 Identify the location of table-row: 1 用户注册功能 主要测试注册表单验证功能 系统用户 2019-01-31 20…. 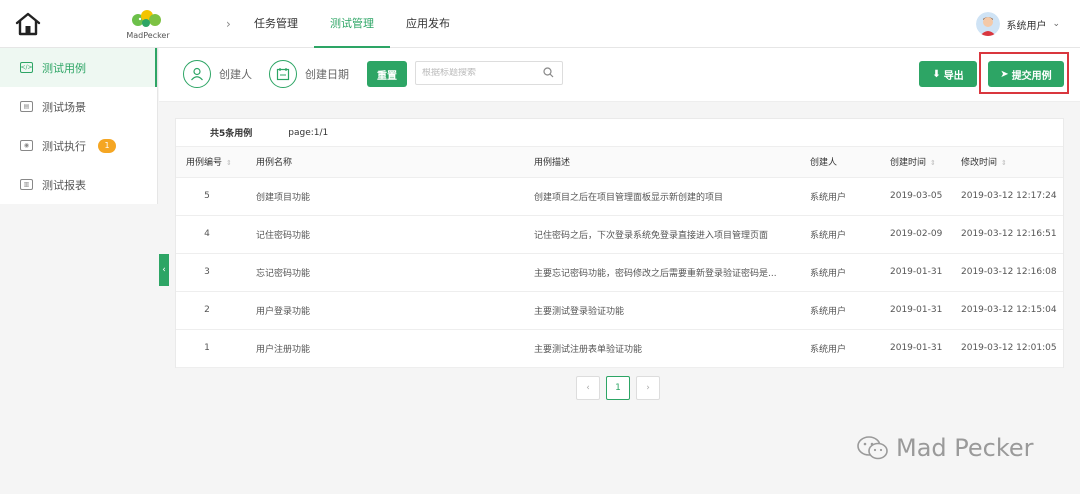
(619, 348).